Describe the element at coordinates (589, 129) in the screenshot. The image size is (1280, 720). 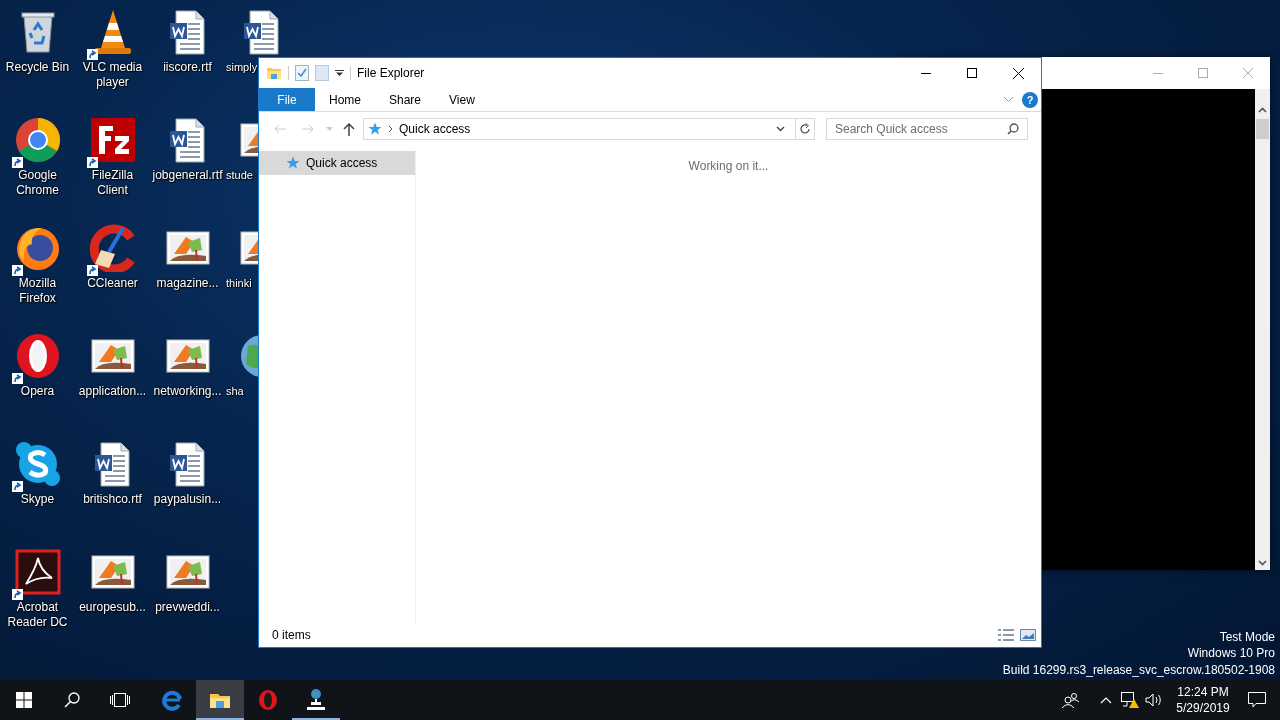
I see `address-bar: Quick access` at that location.